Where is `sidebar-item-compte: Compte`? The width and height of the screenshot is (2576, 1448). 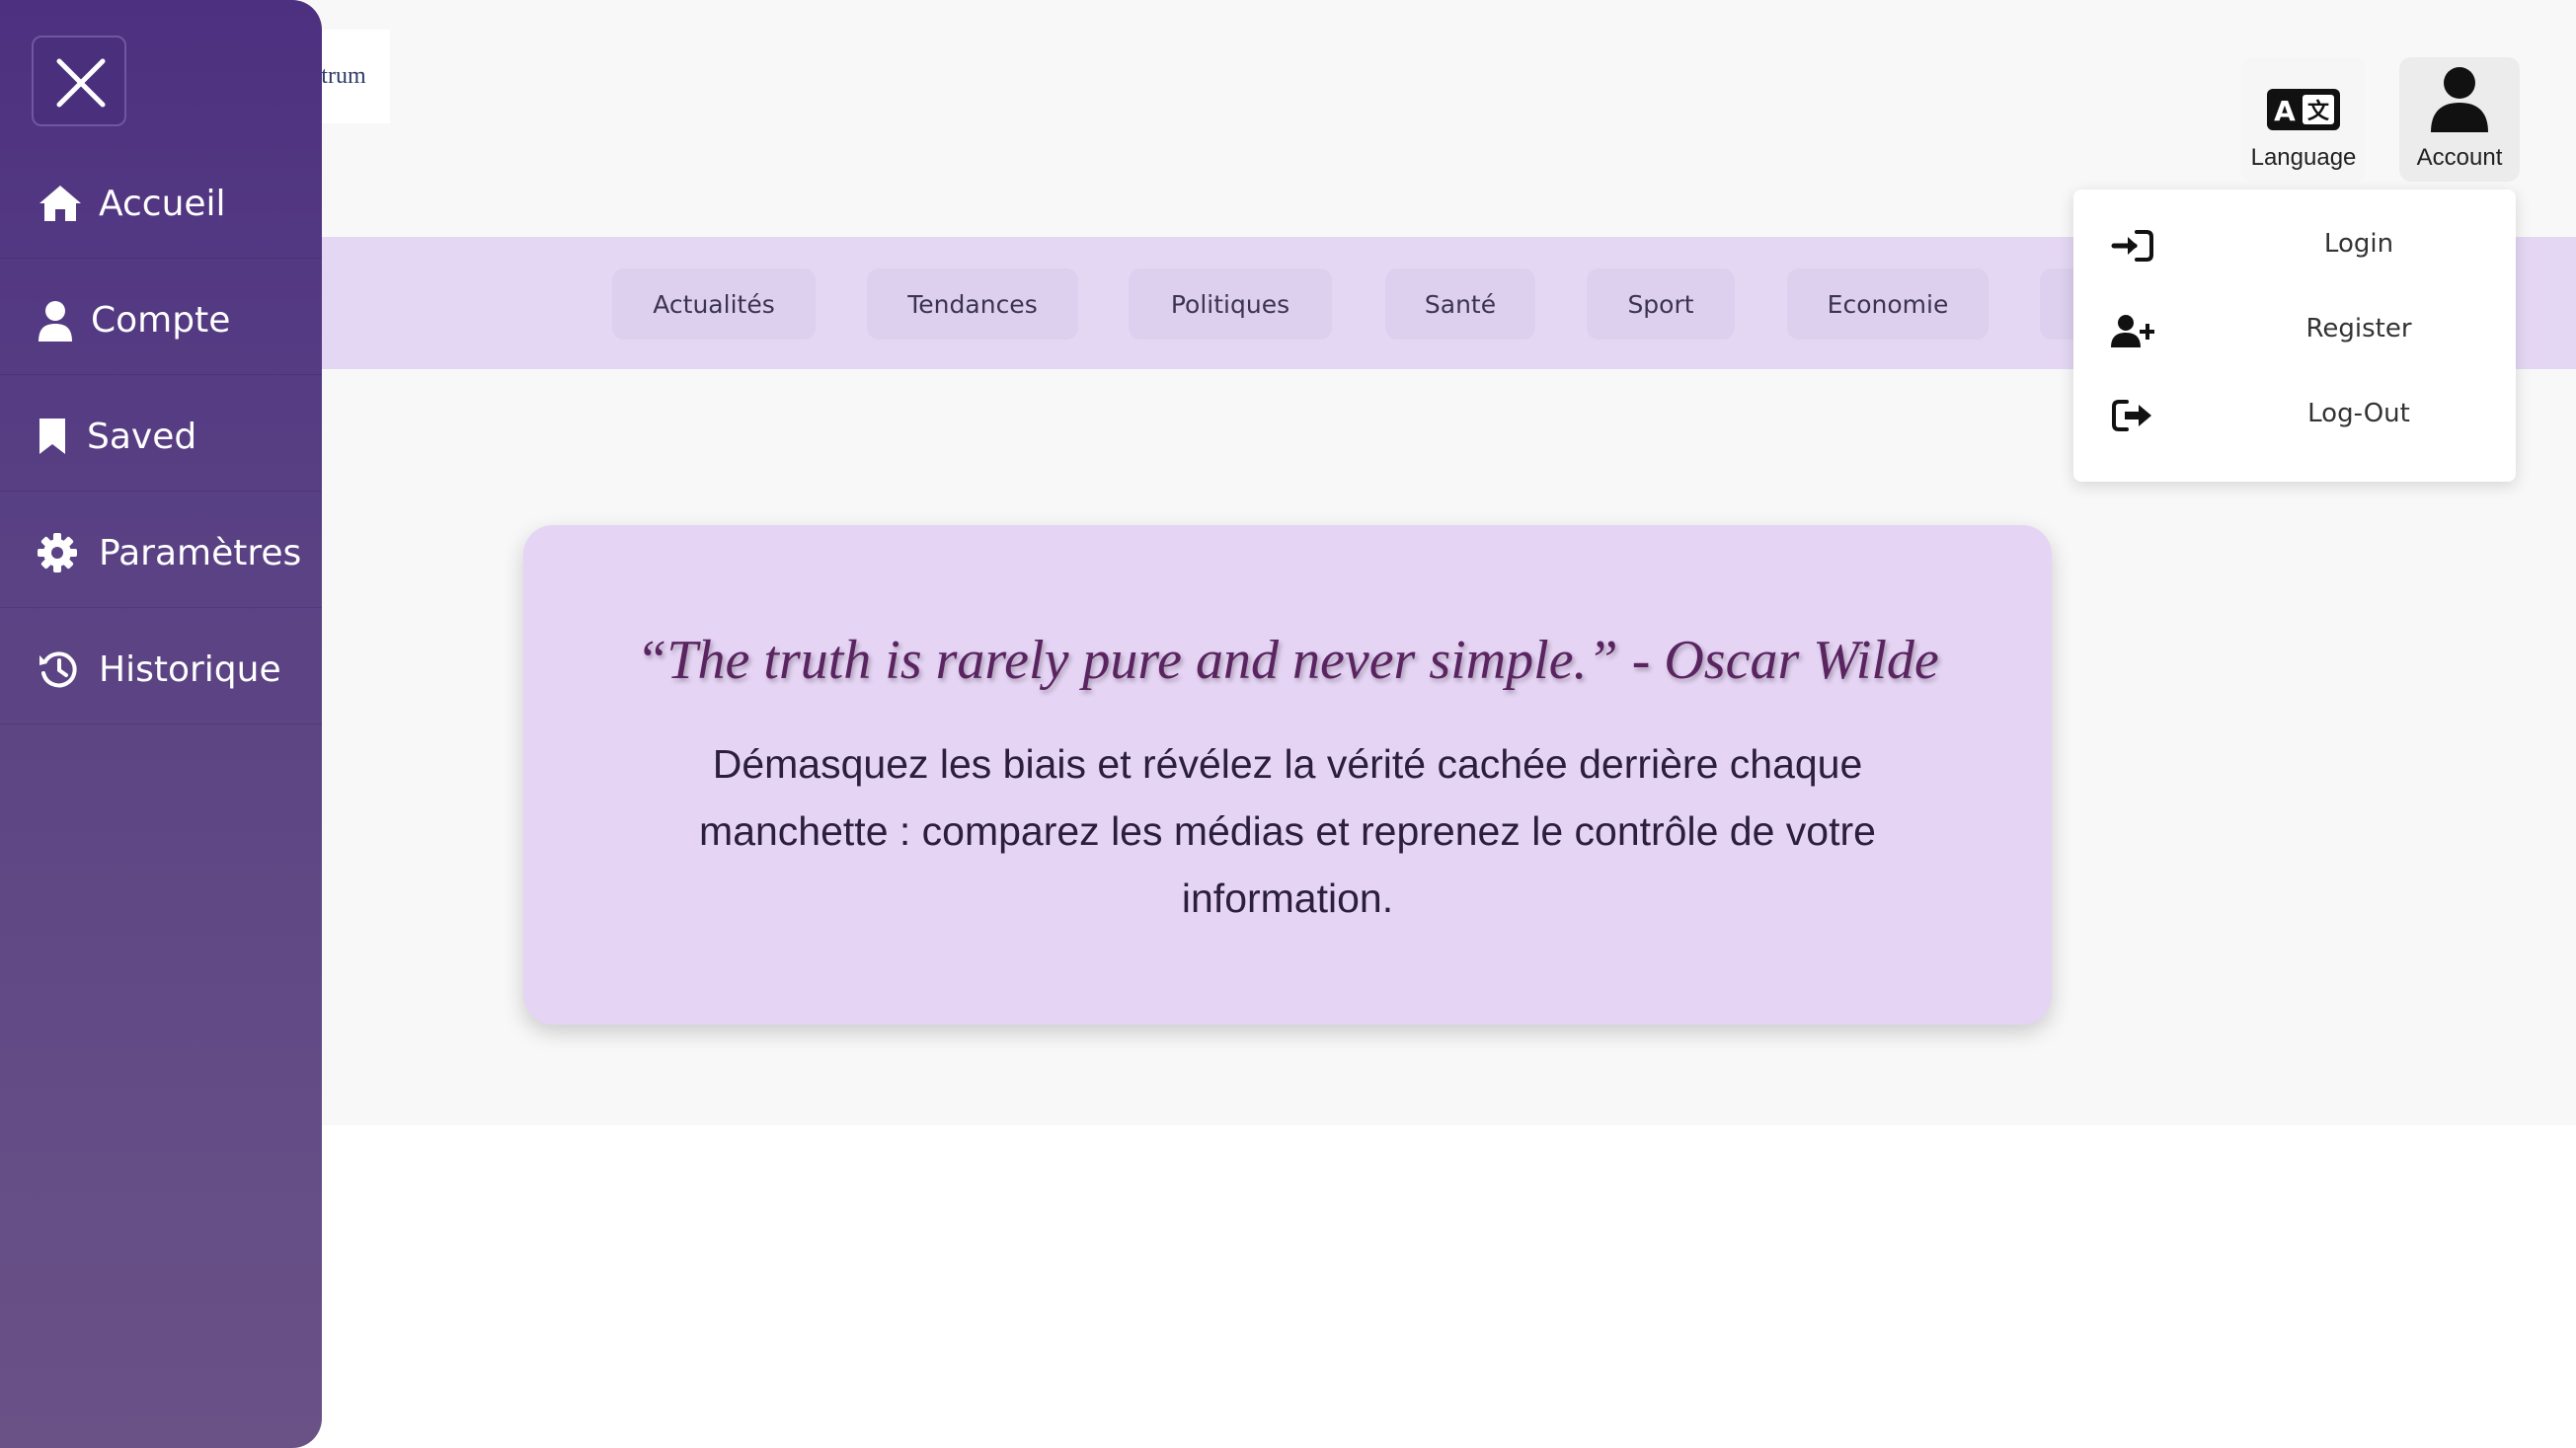
sidebar-item-compte: Compte is located at coordinates (161, 317).